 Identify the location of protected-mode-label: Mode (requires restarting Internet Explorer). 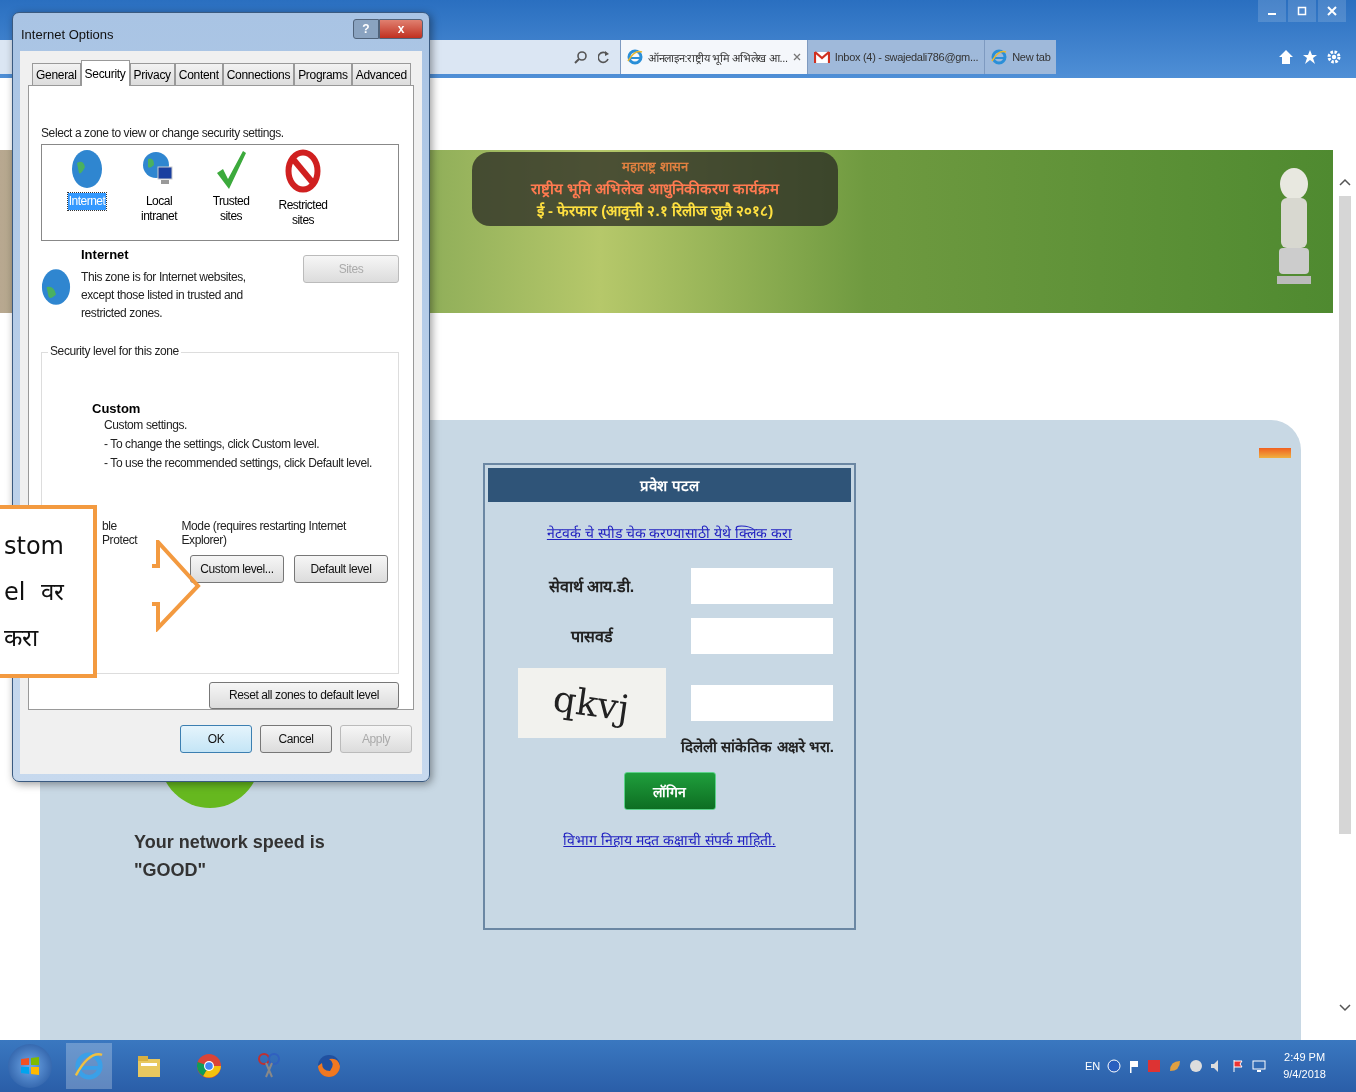
(264, 533).